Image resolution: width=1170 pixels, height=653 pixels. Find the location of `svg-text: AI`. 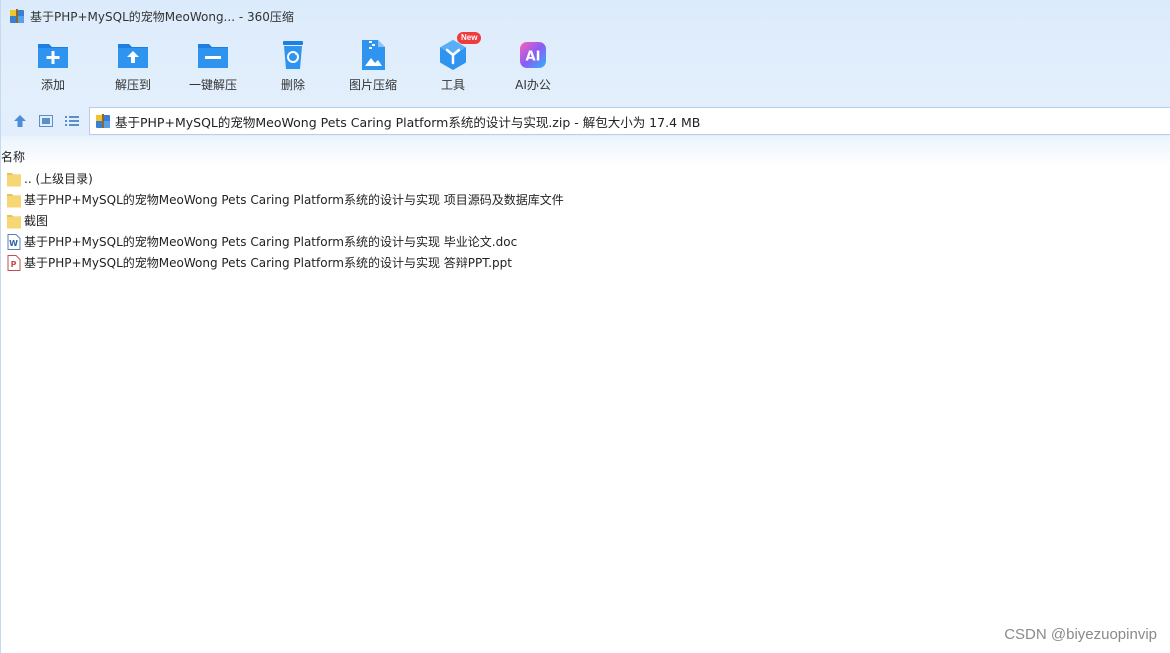

svg-text: AI is located at coordinates (533, 57).